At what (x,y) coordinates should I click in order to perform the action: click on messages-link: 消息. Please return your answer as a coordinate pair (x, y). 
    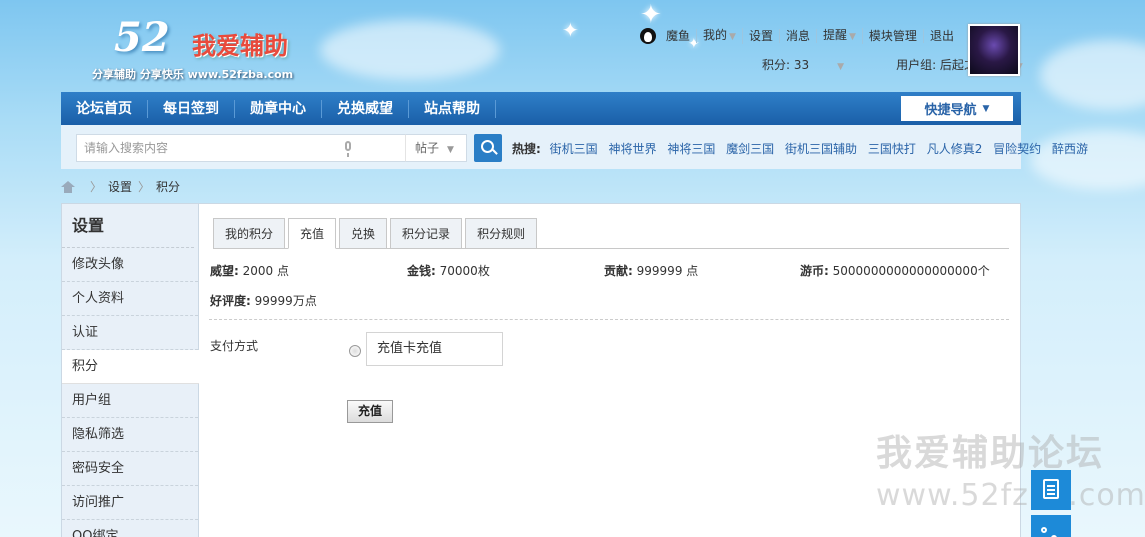
    Looking at the image, I should click on (798, 36).